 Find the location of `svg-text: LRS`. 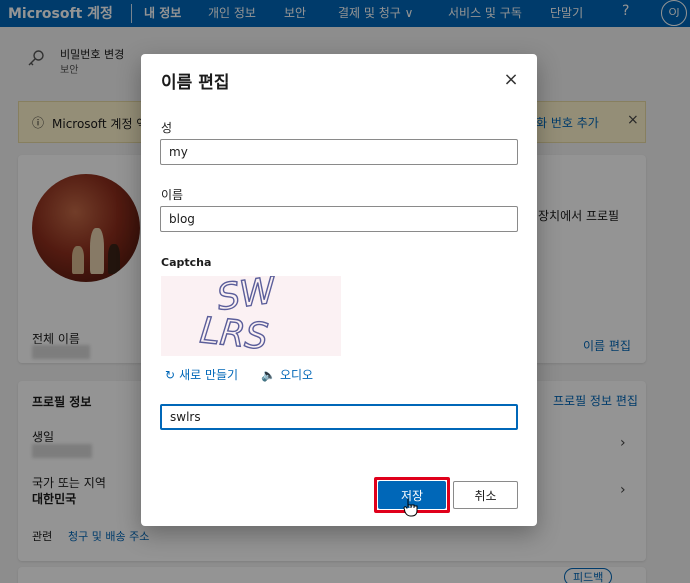

svg-text: LRS is located at coordinates (234, 333).